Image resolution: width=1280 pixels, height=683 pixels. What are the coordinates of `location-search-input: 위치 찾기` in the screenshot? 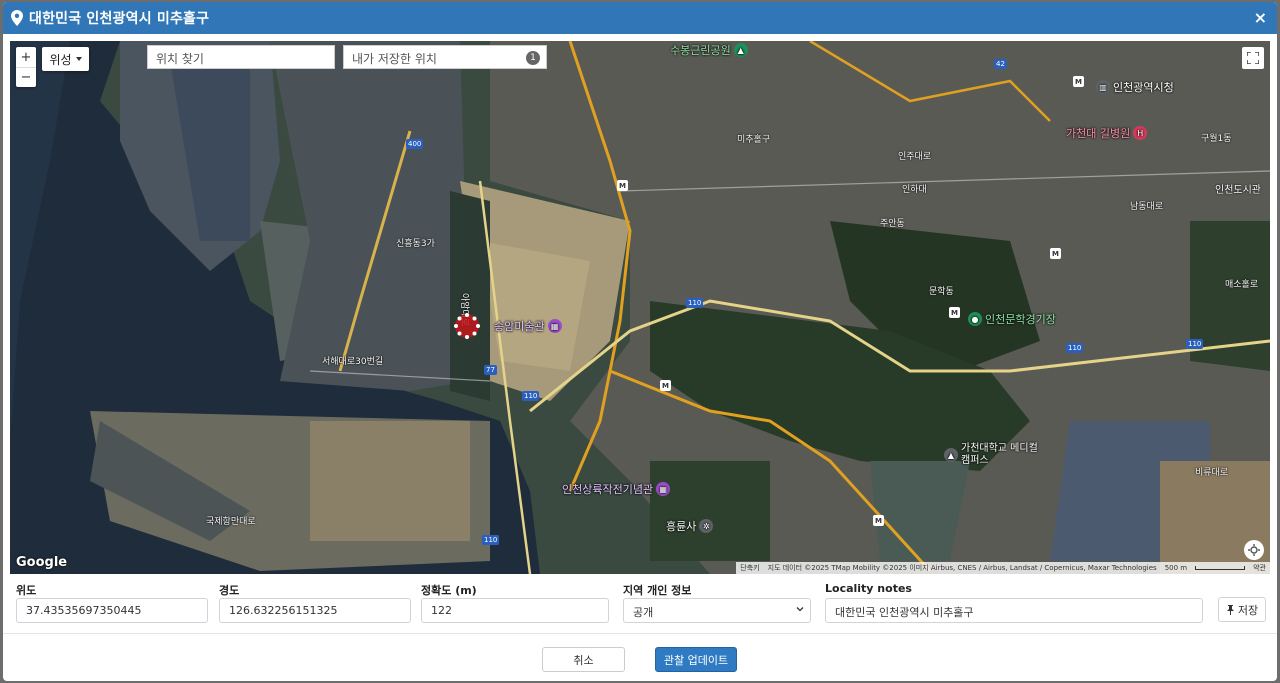 It's located at (241, 57).